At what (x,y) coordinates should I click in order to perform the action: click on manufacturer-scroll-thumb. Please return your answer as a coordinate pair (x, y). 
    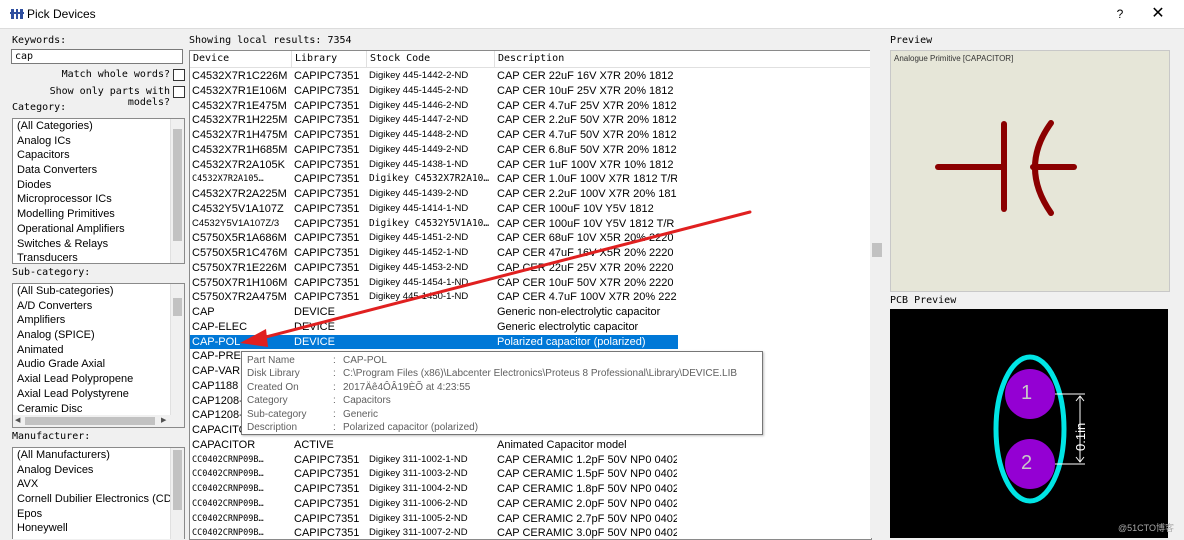
    Looking at the image, I should click on (177, 480).